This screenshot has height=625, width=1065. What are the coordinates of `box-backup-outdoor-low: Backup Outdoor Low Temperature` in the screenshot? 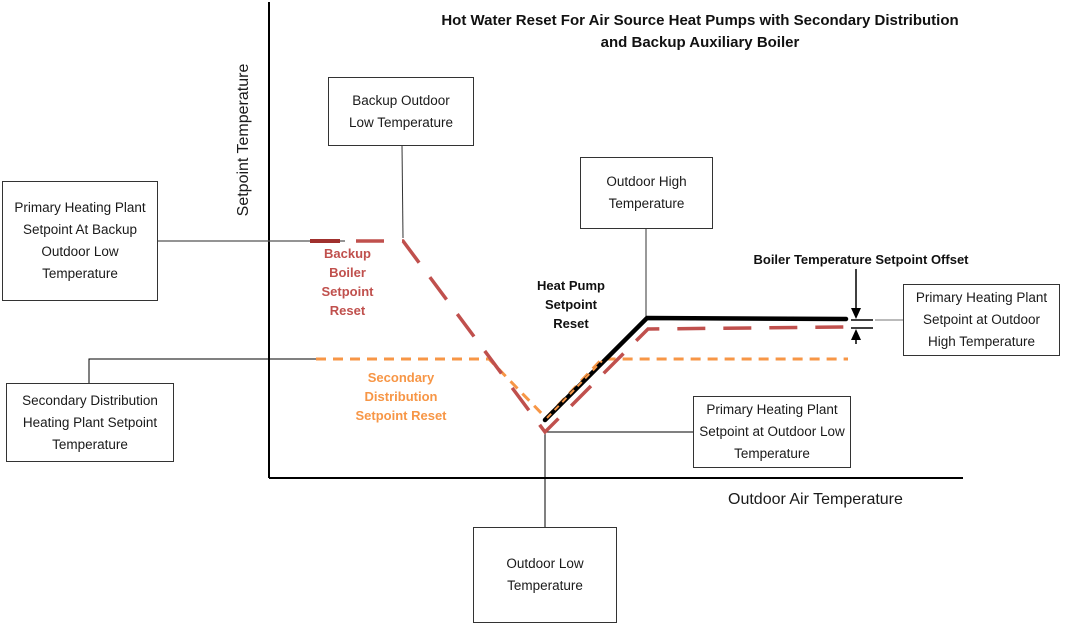 It's located at (401, 111).